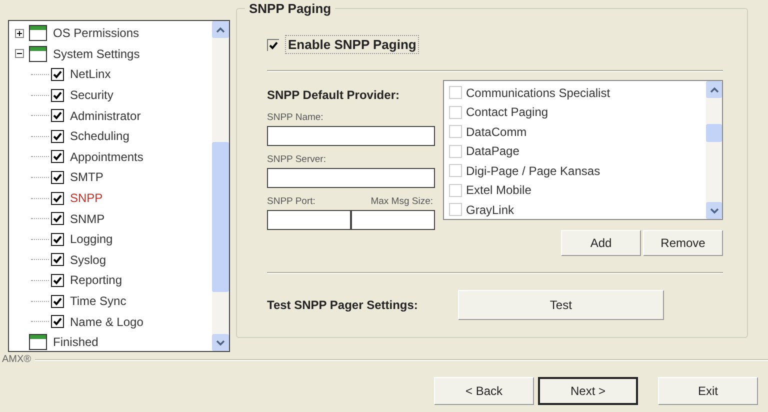 Image resolution: width=768 pixels, height=412 pixels. What do you see at coordinates (17, 359) in the screenshot?
I see `brand-label: AMX®` at bounding box center [17, 359].